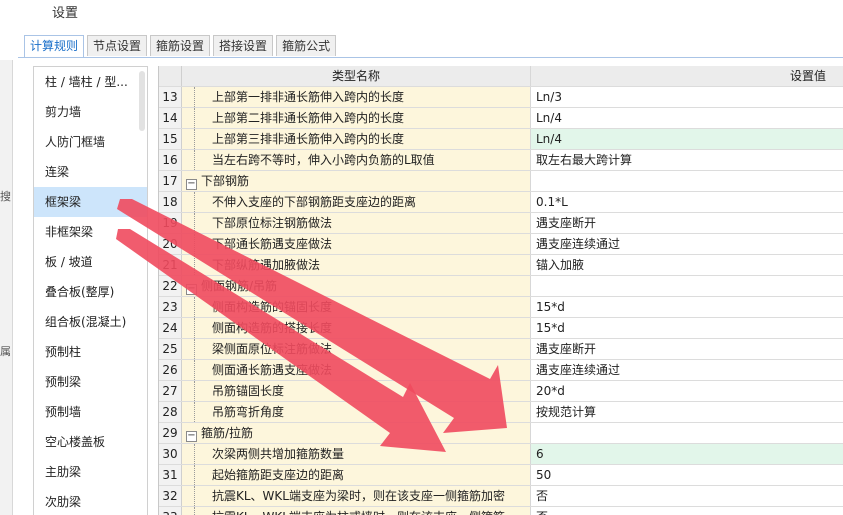 This screenshot has height=515, width=843. What do you see at coordinates (90, 382) in the screenshot?
I see `sidebar-item: 预制梁` at bounding box center [90, 382].